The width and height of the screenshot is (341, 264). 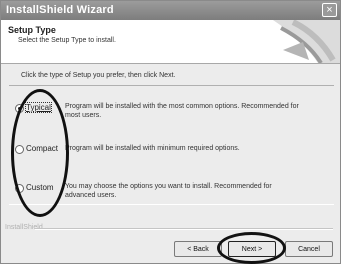 I want to click on title-bar: InstallShield Wizard ×, so click(x=170, y=10).